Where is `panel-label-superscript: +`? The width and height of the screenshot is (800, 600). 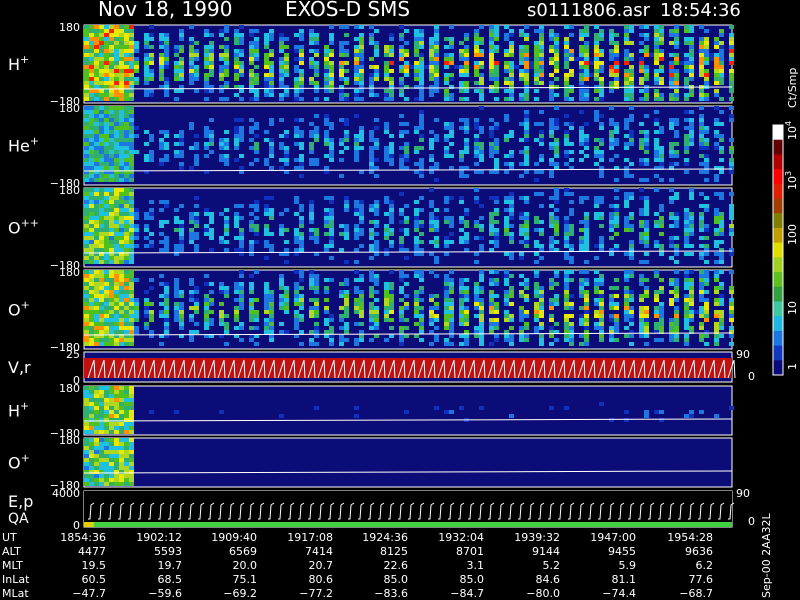
panel-label-superscript: + is located at coordinates (24, 59).